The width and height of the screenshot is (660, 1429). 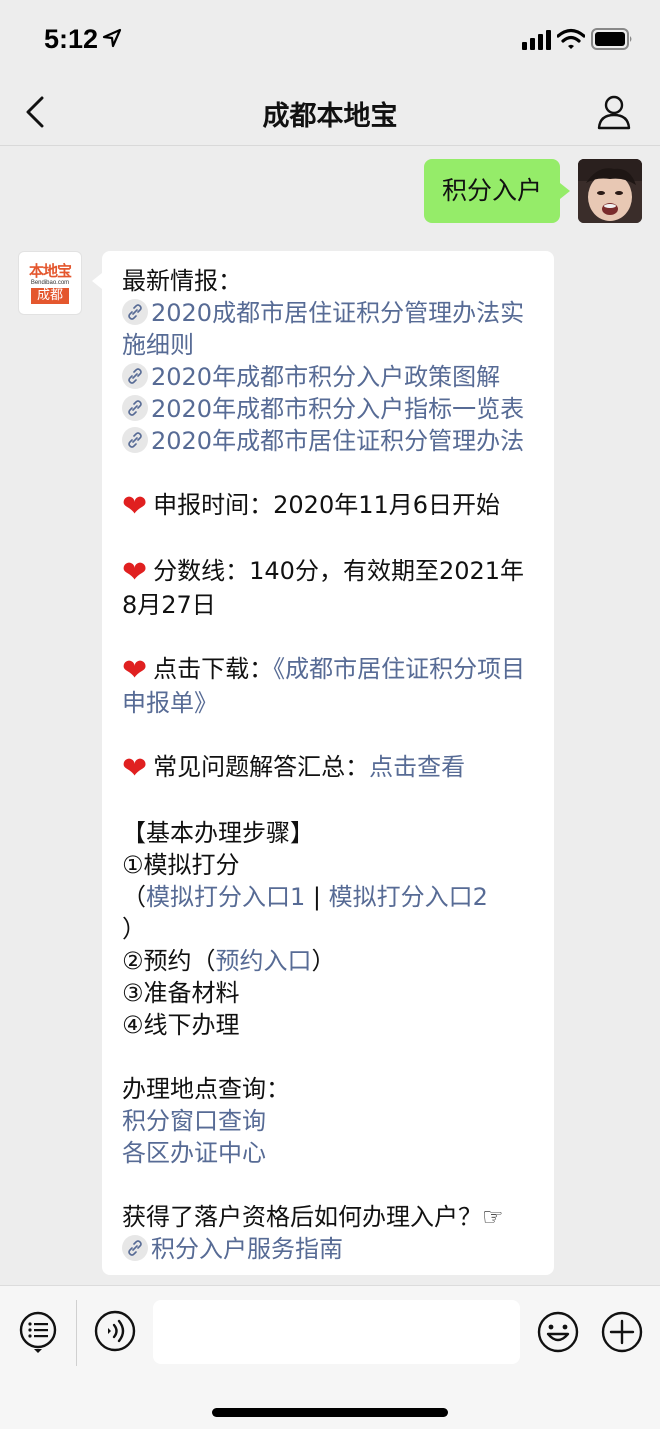 I want to click on service-guide-line: 积分入户服务指南, so click(x=328, y=1249).